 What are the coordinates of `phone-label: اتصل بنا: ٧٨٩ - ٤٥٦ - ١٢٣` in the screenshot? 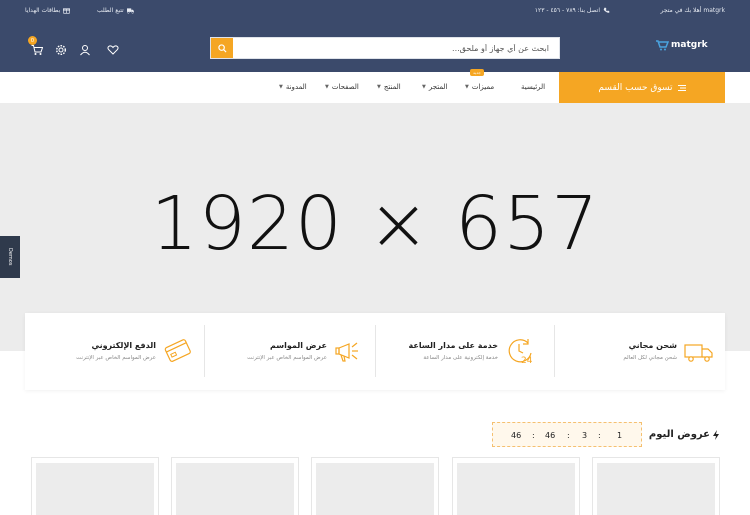 It's located at (567, 10).